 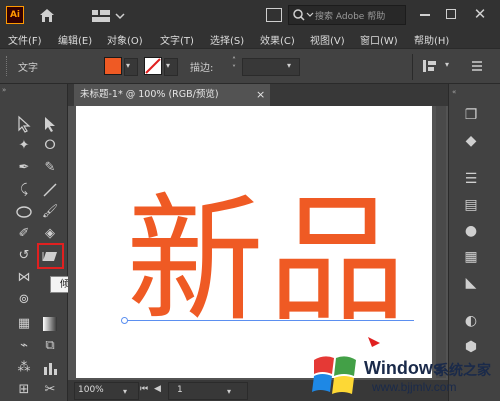 What do you see at coordinates (471, 347) in the screenshot?
I see `graphic-styles-panel-icon: ⬢` at bounding box center [471, 347].